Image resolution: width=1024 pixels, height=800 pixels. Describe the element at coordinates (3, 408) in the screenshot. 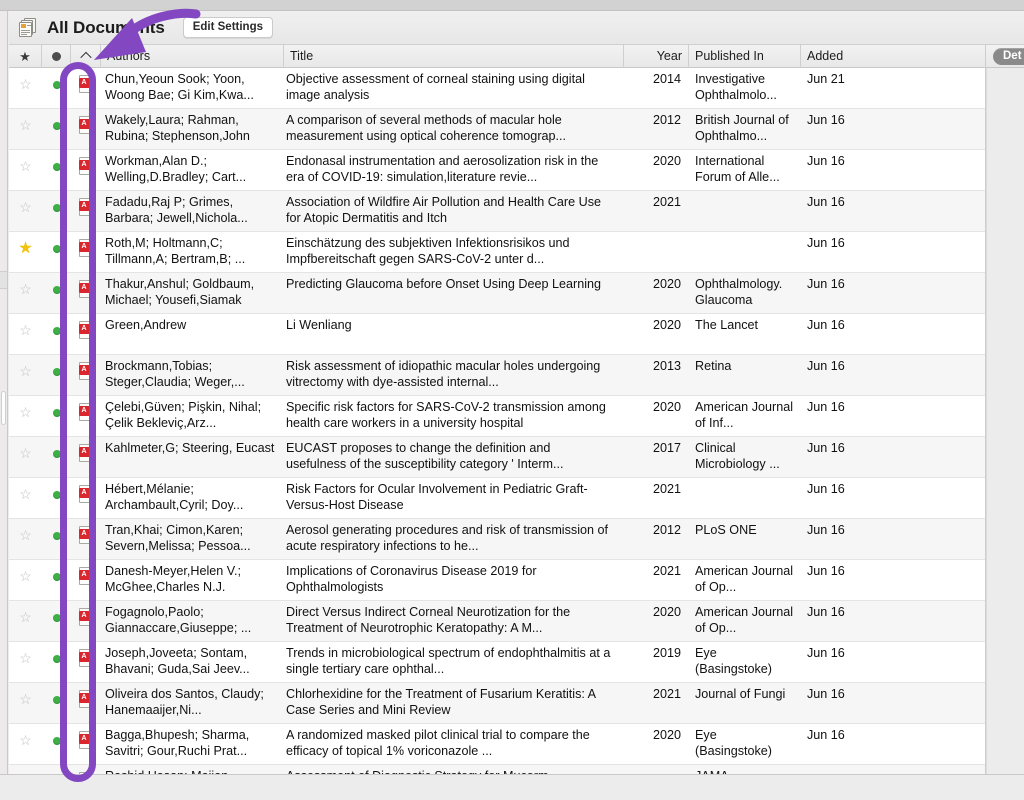

I see `sidebar-resize-handle` at that location.